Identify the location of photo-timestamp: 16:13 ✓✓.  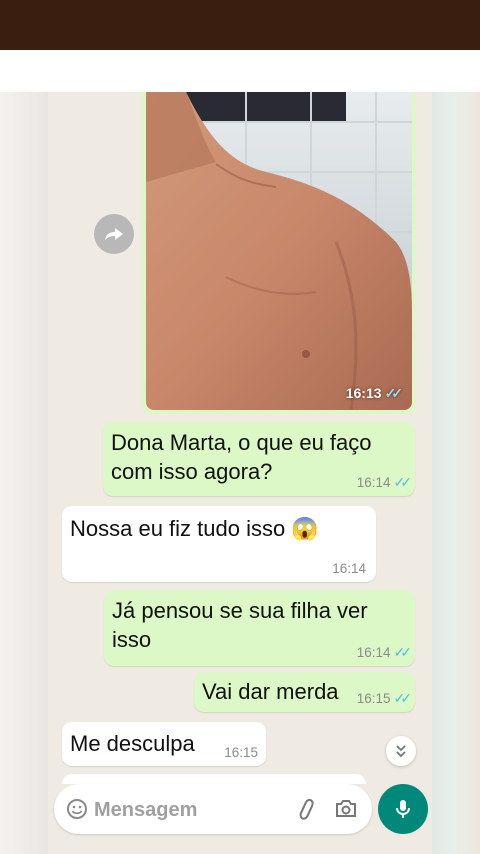
(374, 393).